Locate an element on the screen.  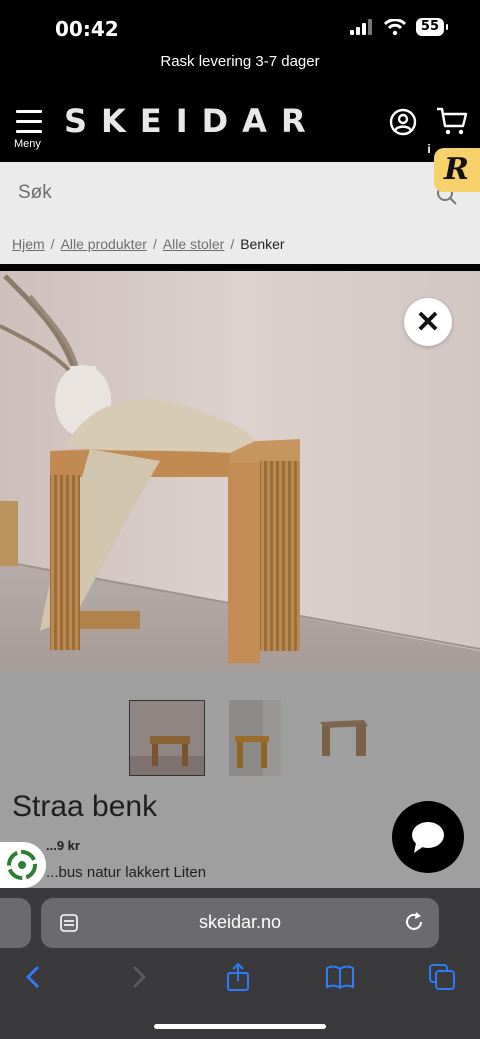
menu-label: Meny is located at coordinates (27, 144).